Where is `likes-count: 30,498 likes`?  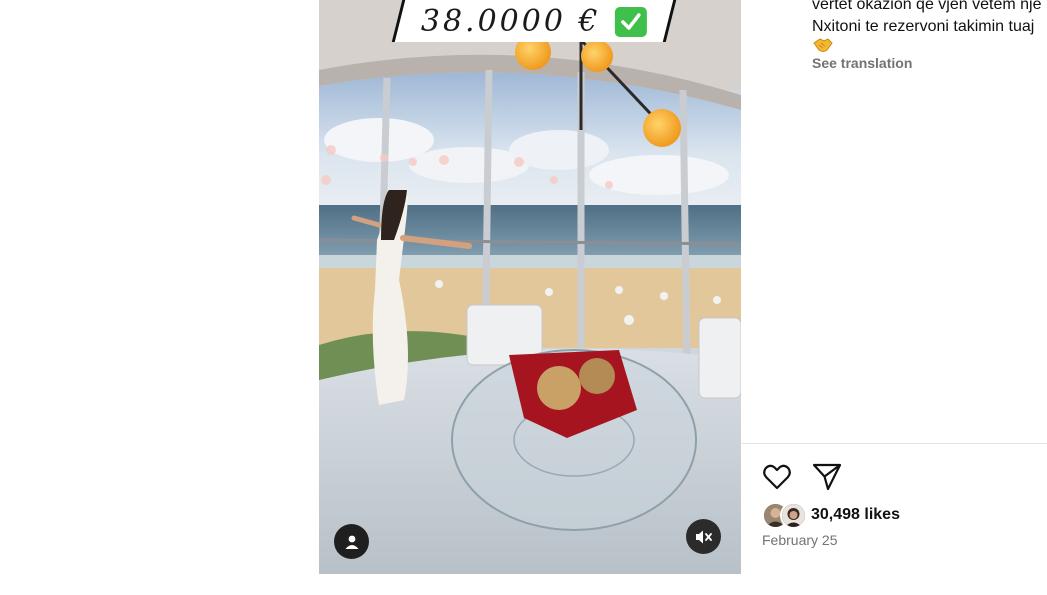
likes-count: 30,498 likes is located at coordinates (855, 515).